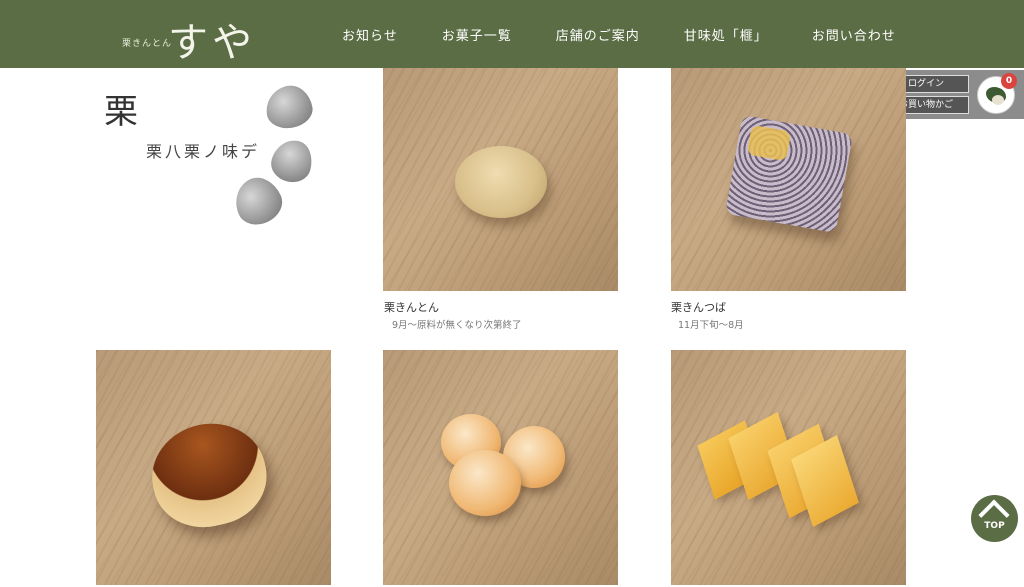 The width and height of the screenshot is (1024, 587). I want to click on logo-subtitle: 栗きんとん, so click(147, 44).